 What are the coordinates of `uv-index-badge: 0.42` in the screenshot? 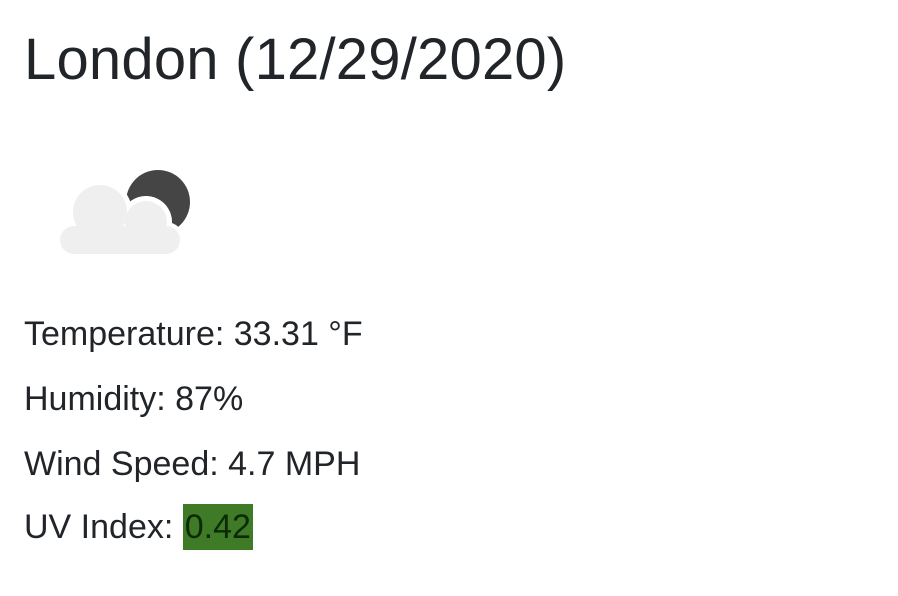 It's located at (217, 527).